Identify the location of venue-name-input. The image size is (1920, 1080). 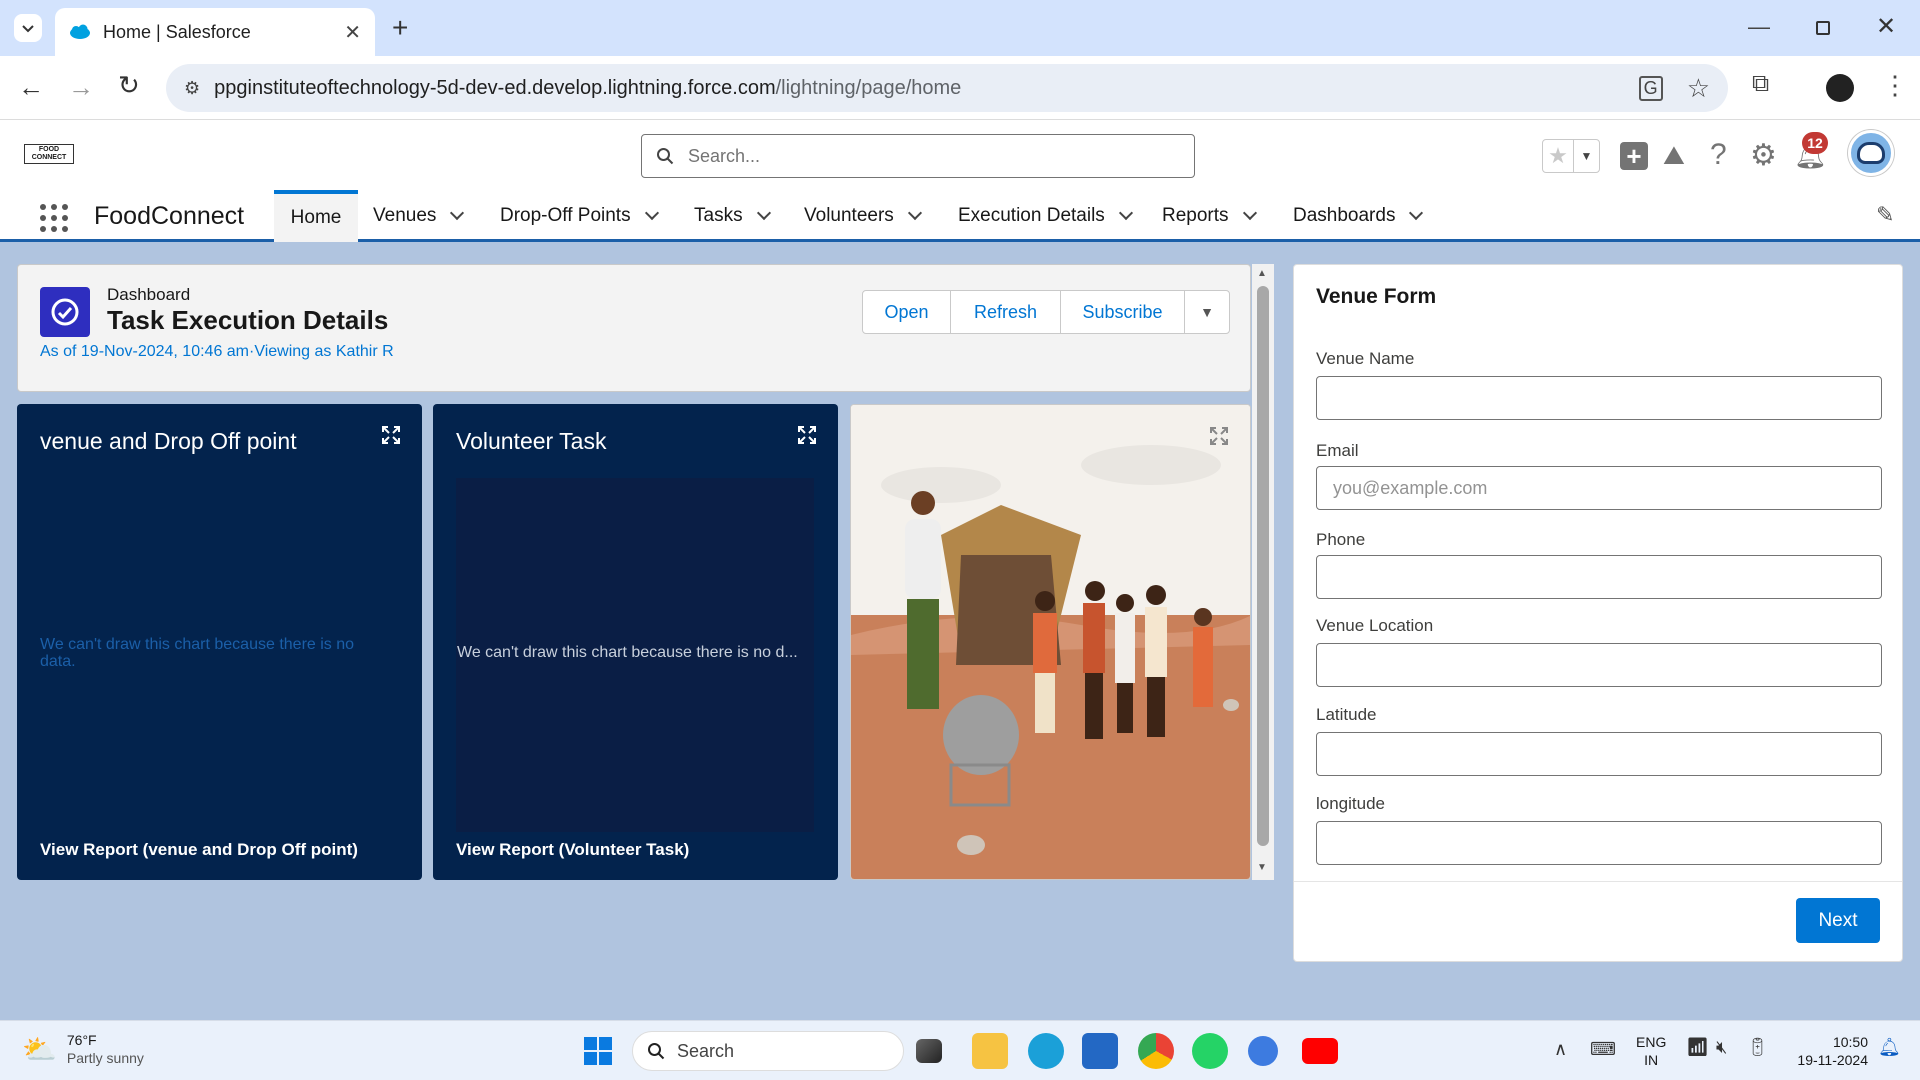
(1599, 398).